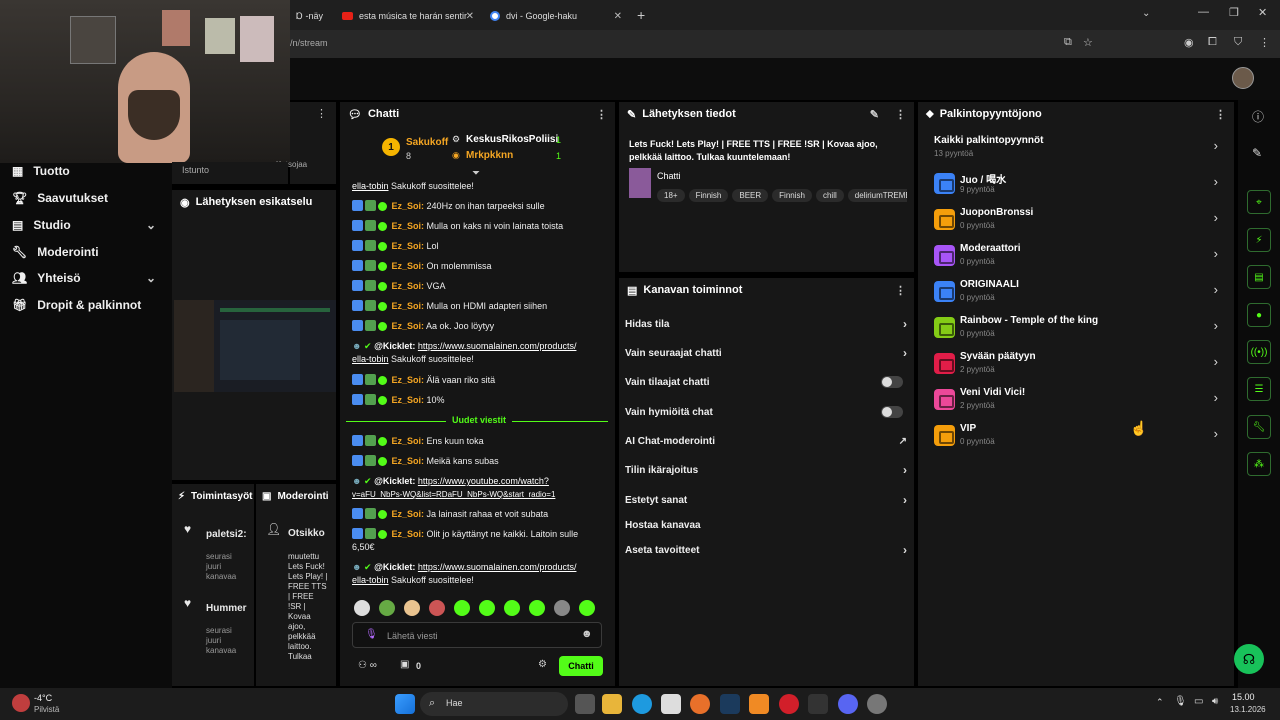 The width and height of the screenshot is (1280, 720). Describe the element at coordinates (766, 324) in the screenshot. I see `action-slow-mode: Hidas tila ›` at that location.